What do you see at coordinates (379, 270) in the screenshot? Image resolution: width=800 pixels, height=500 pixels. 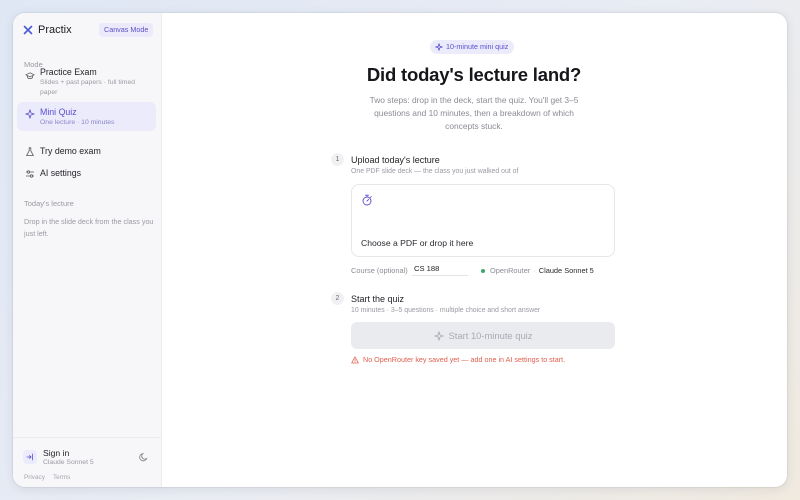 I see `course-label: Course (optional)` at bounding box center [379, 270].